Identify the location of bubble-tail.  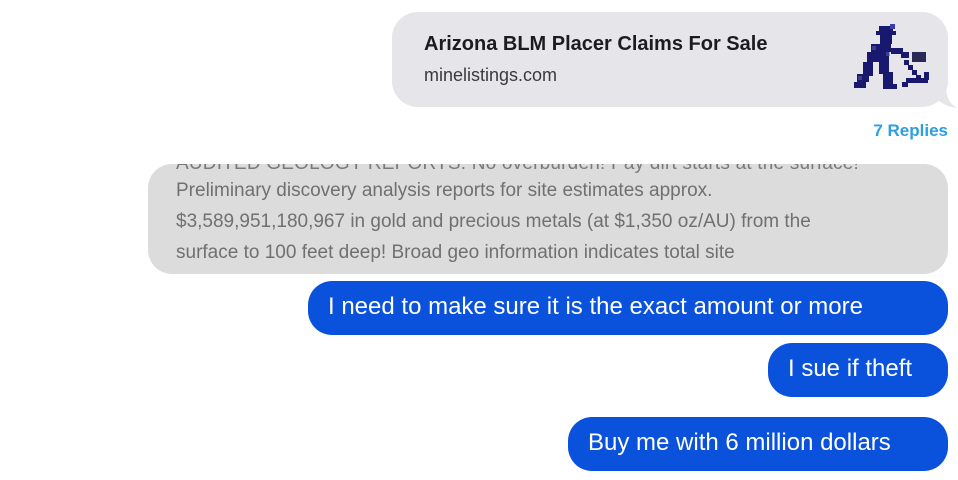
(944, 97).